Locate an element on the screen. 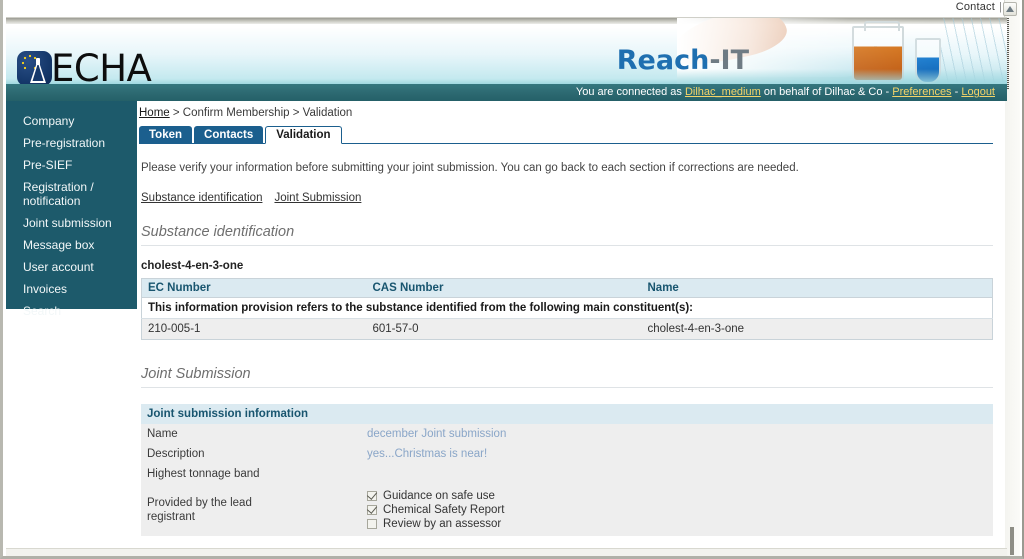 This screenshot has width=1024, height=559. logout-link: Logout is located at coordinates (978, 92).